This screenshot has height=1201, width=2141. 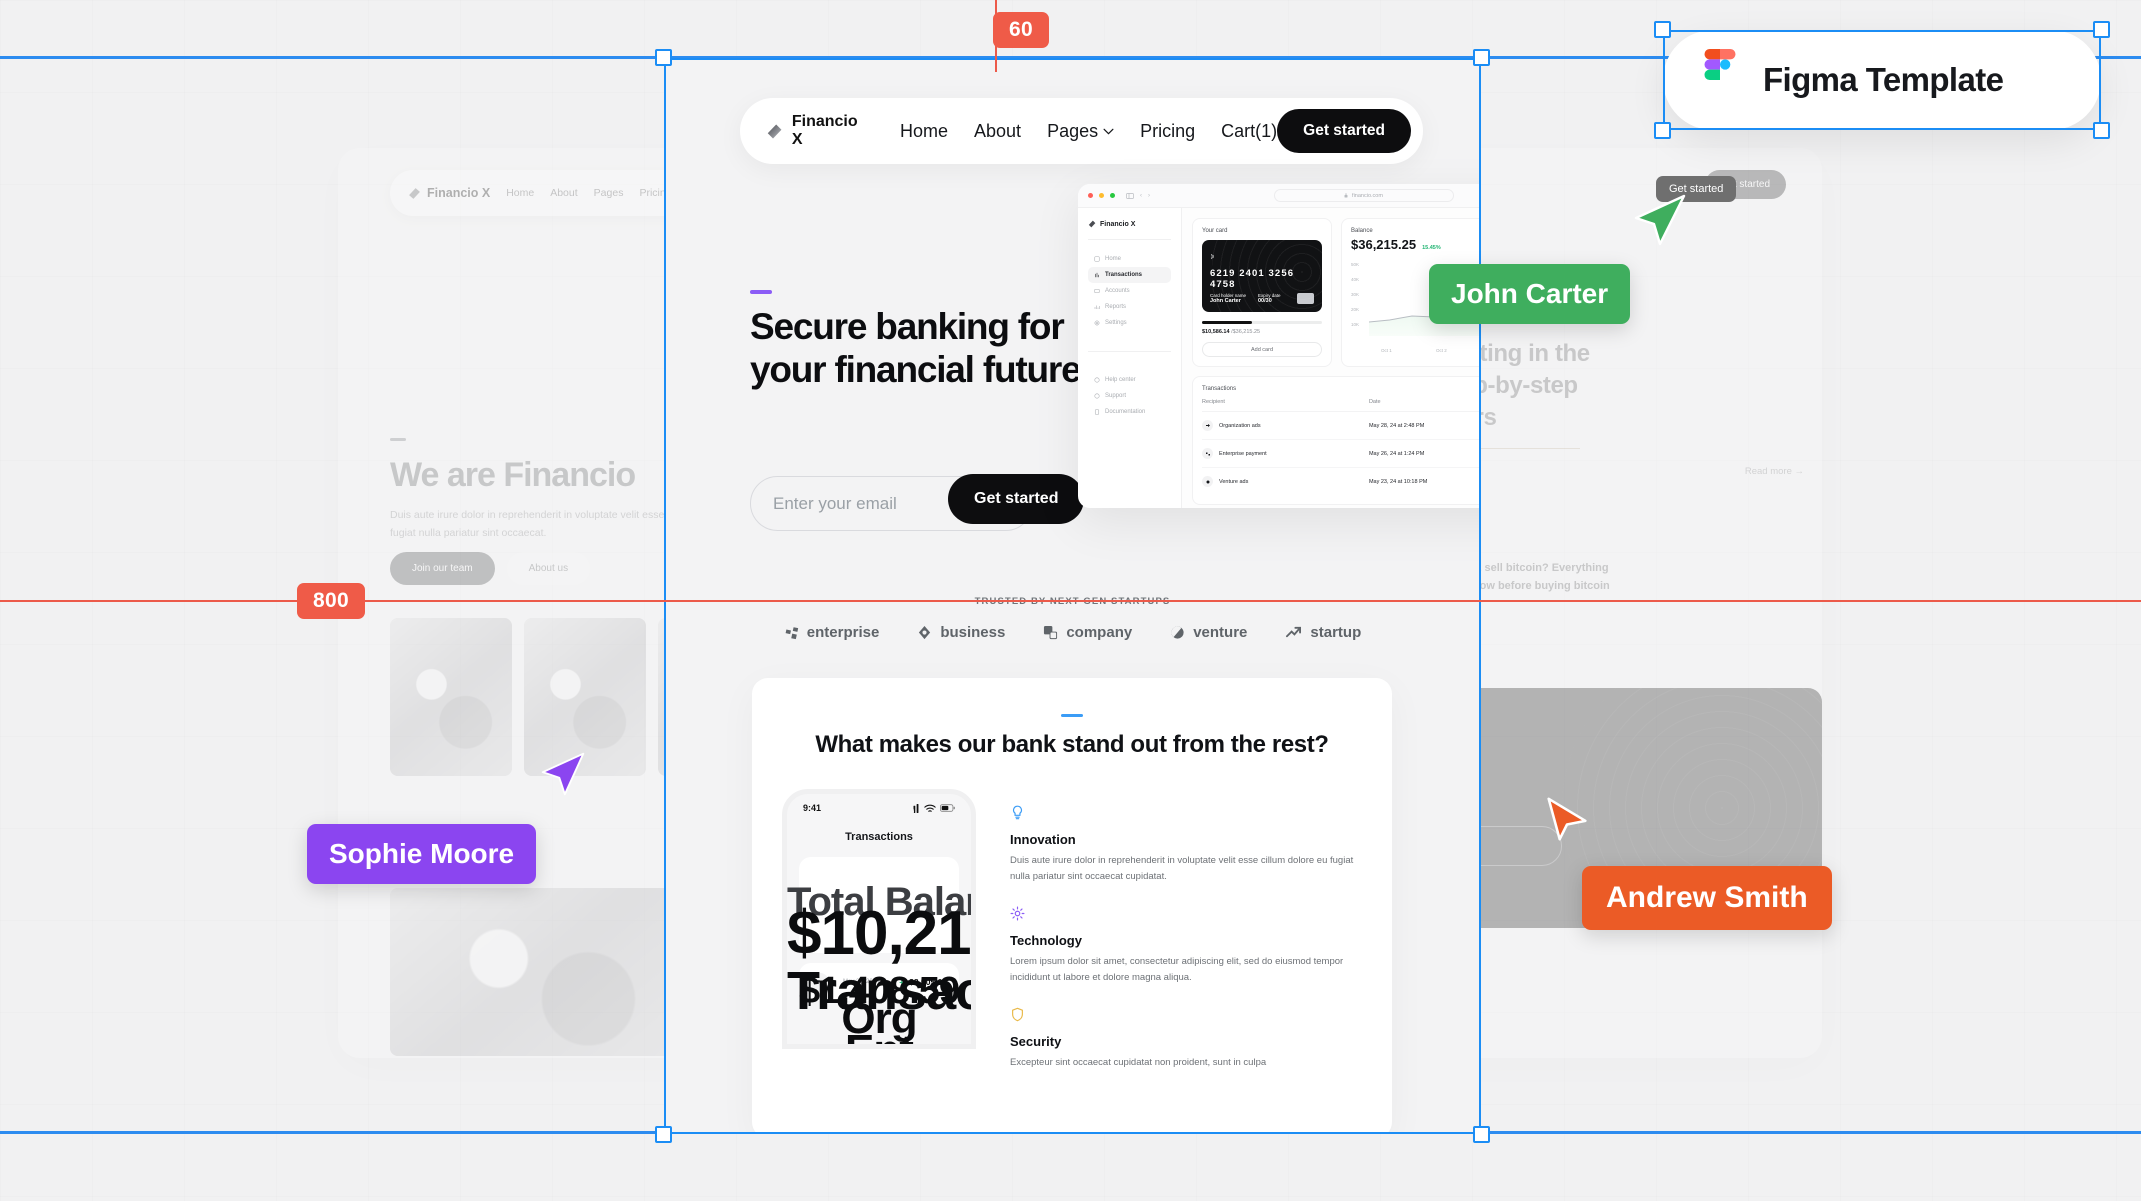 What do you see at coordinates (331, 601) in the screenshot?
I see `measure-badge-800: 800` at bounding box center [331, 601].